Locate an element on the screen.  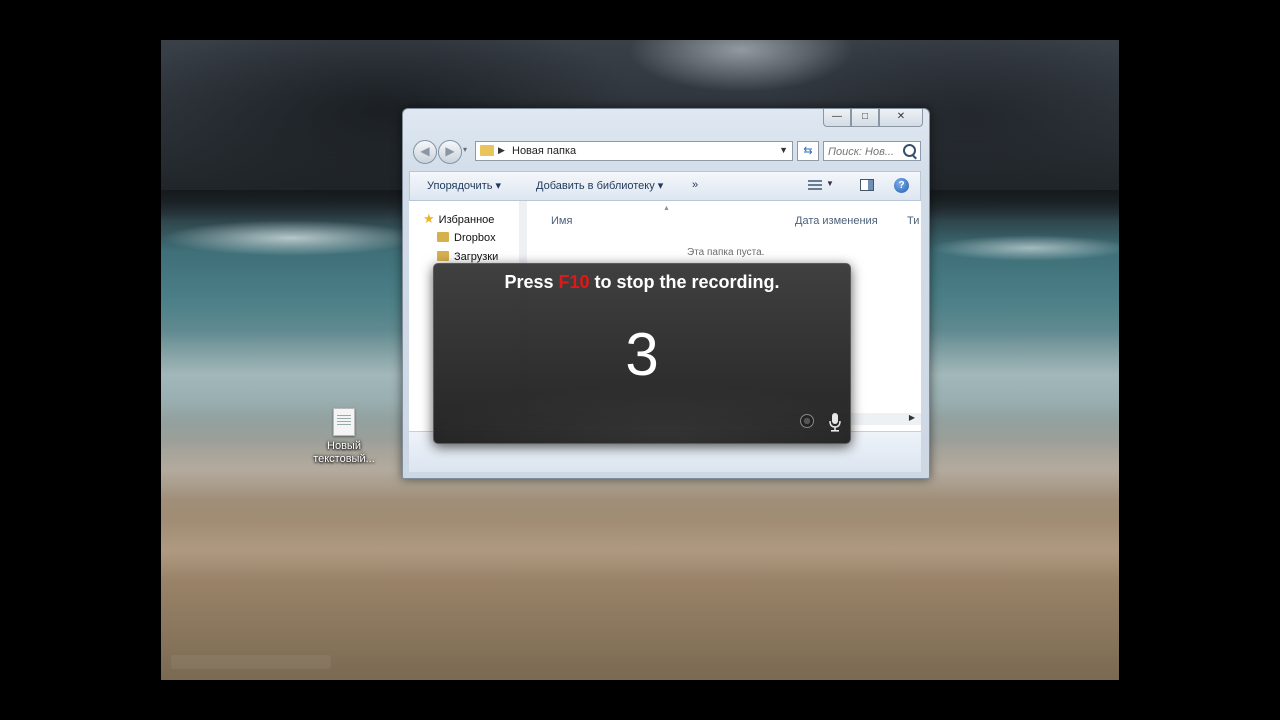
nav-item-favorites: ★ Избранное is located at coordinates (458, 220).